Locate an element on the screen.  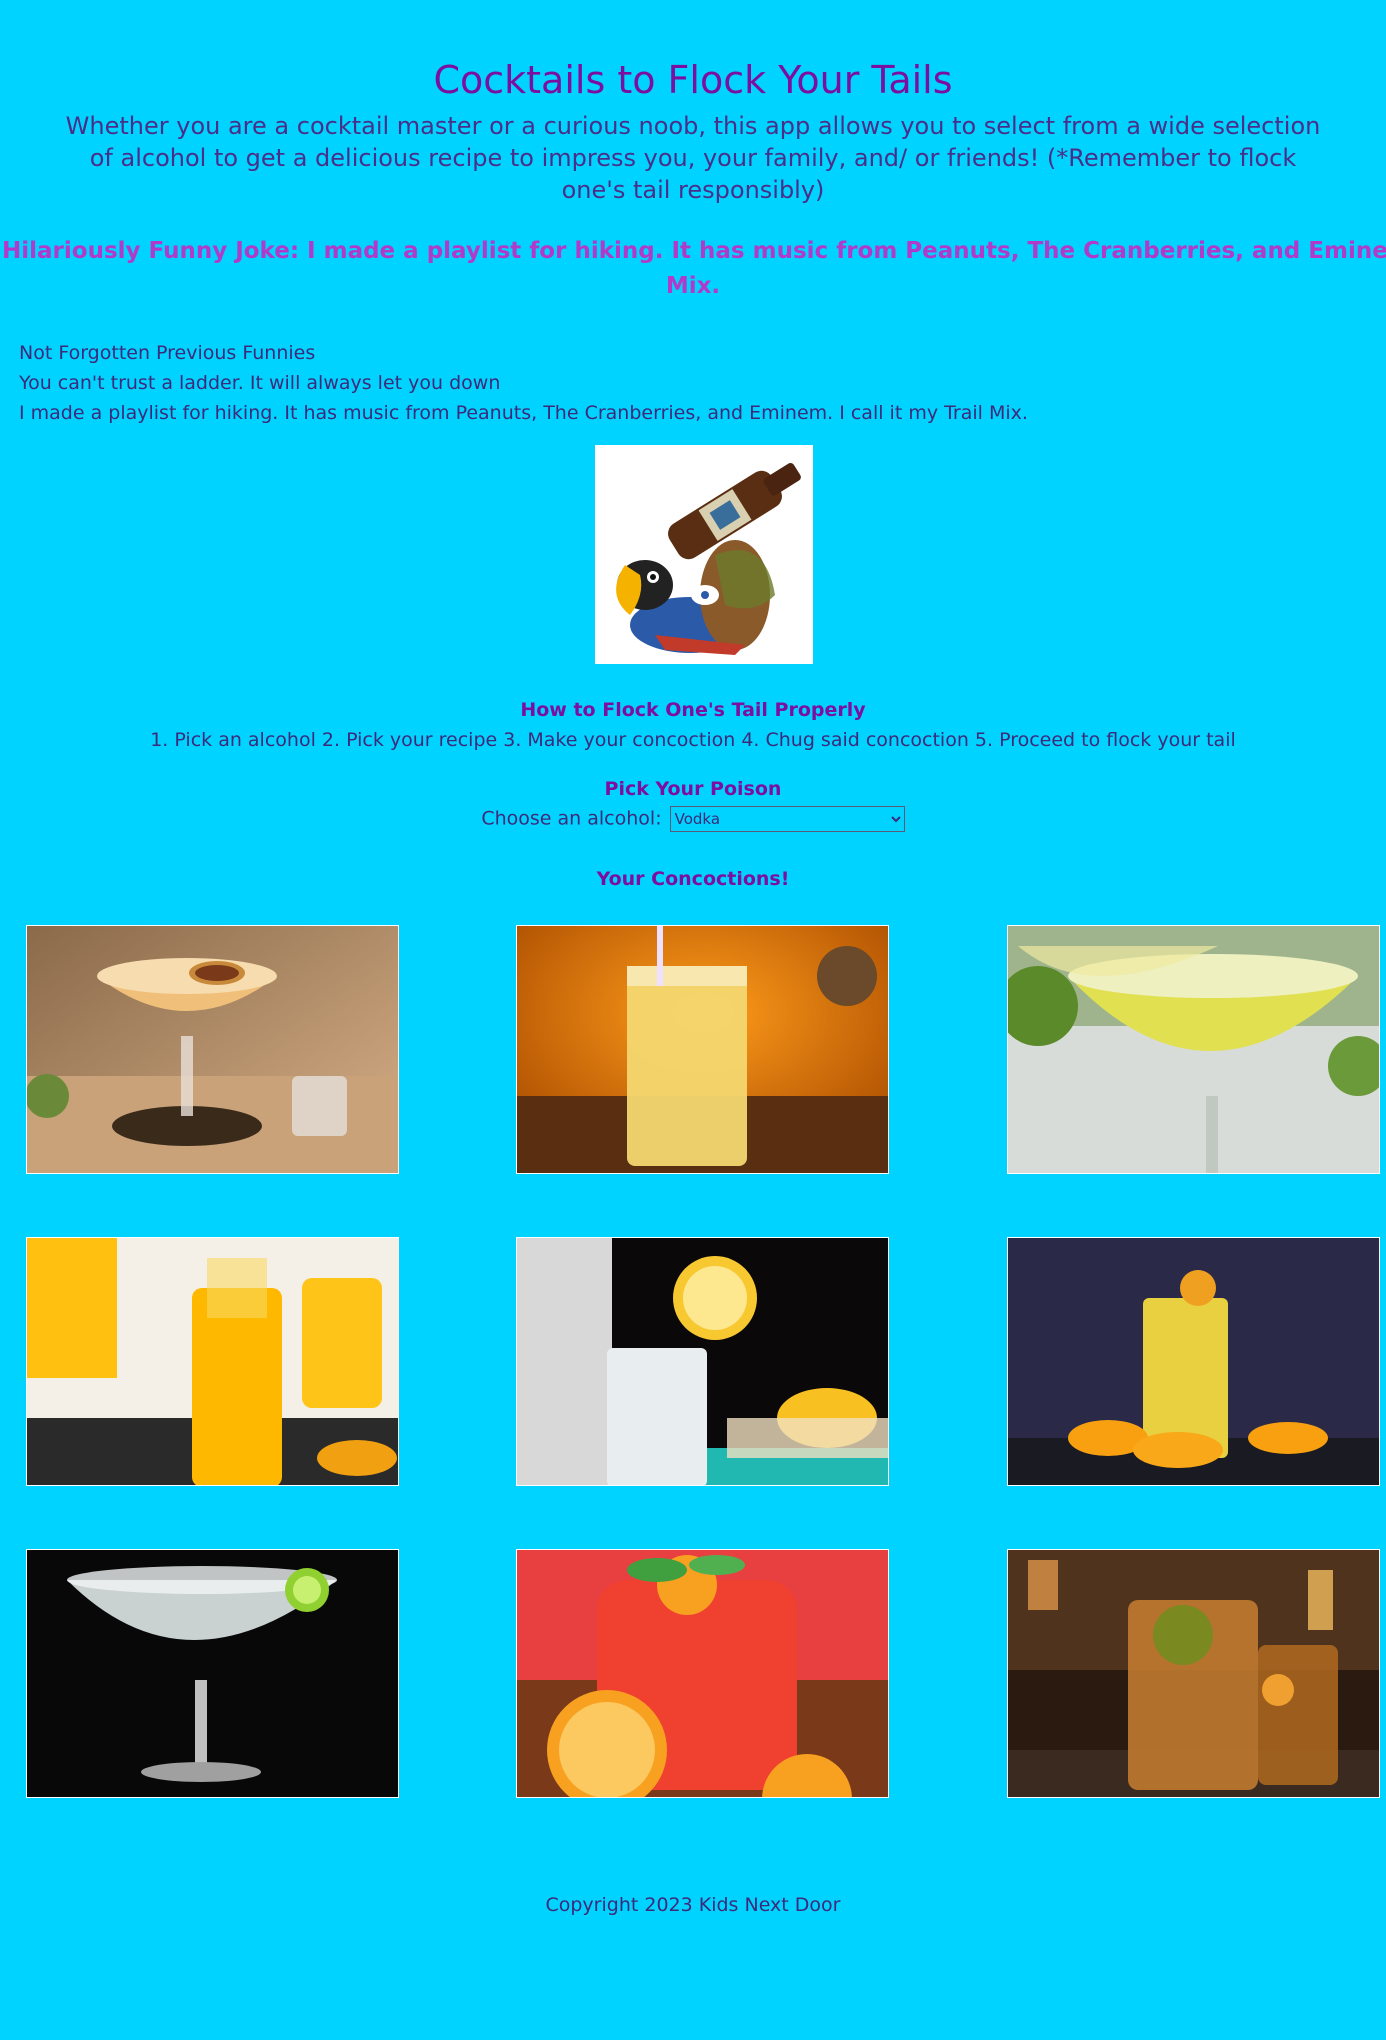
screwdriver-highball-image is located at coordinates (702, 1049).